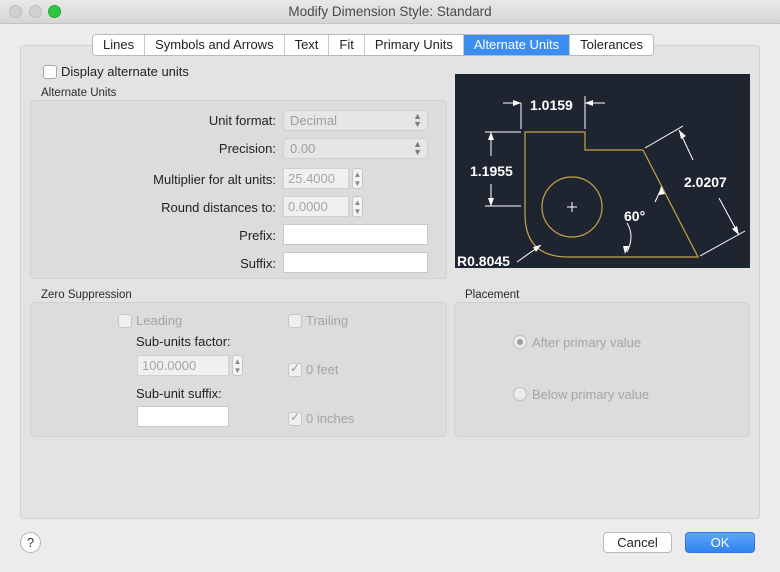 The height and width of the screenshot is (572, 780). I want to click on trailing-label: Trailing, so click(327, 320).